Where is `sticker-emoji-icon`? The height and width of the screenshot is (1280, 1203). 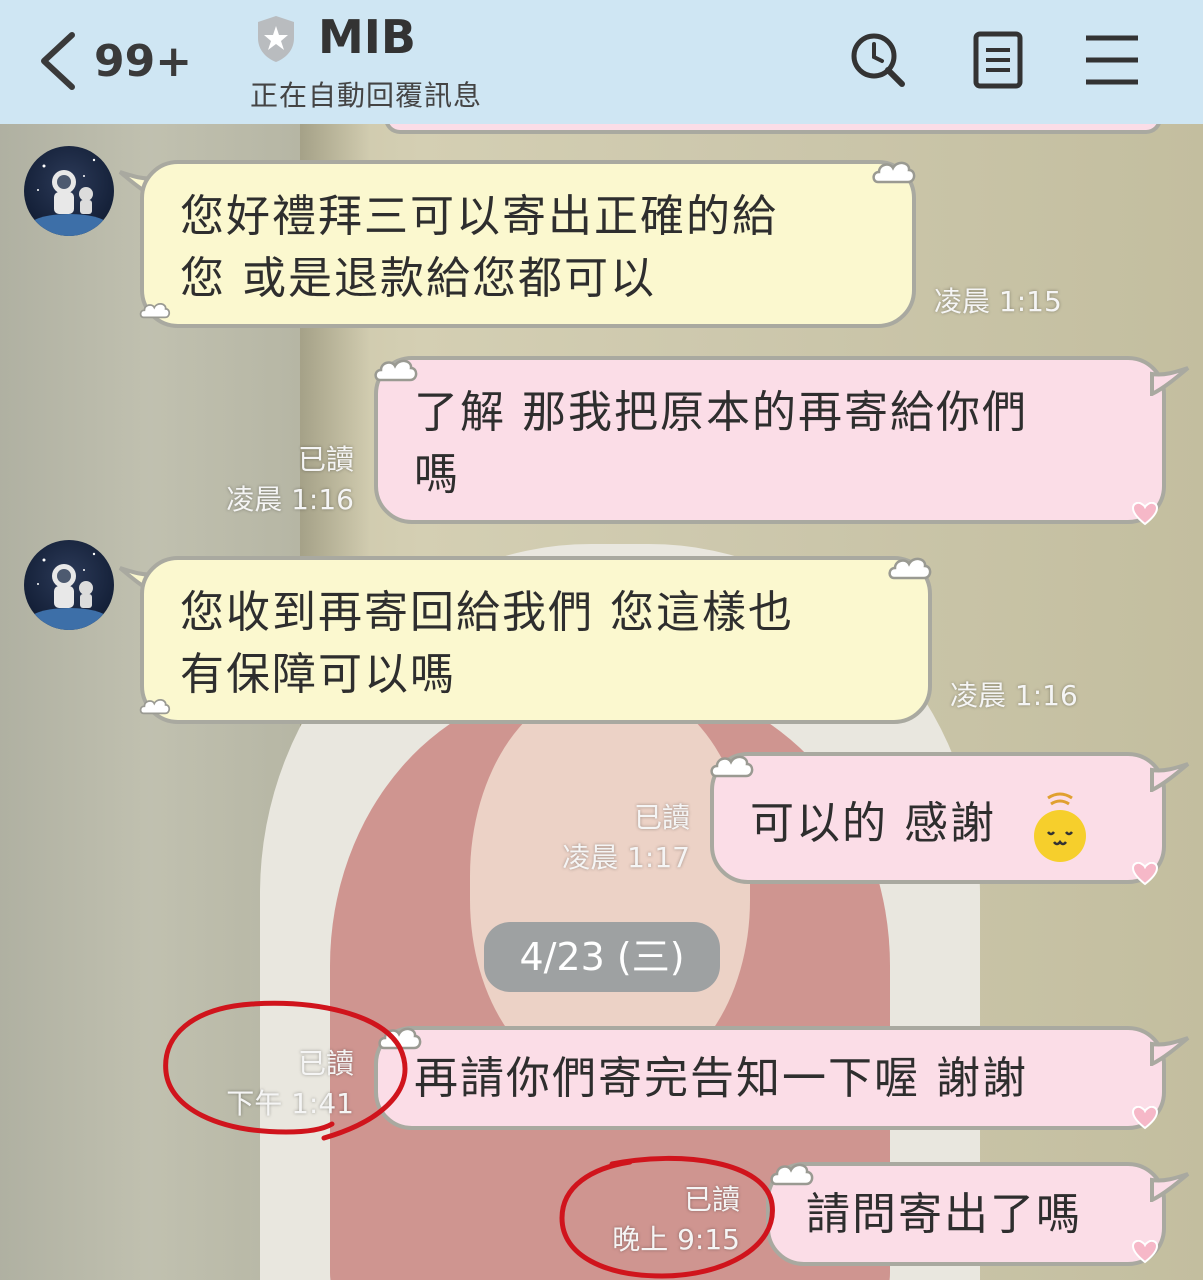
sticker-emoji-icon is located at coordinates (1060, 827).